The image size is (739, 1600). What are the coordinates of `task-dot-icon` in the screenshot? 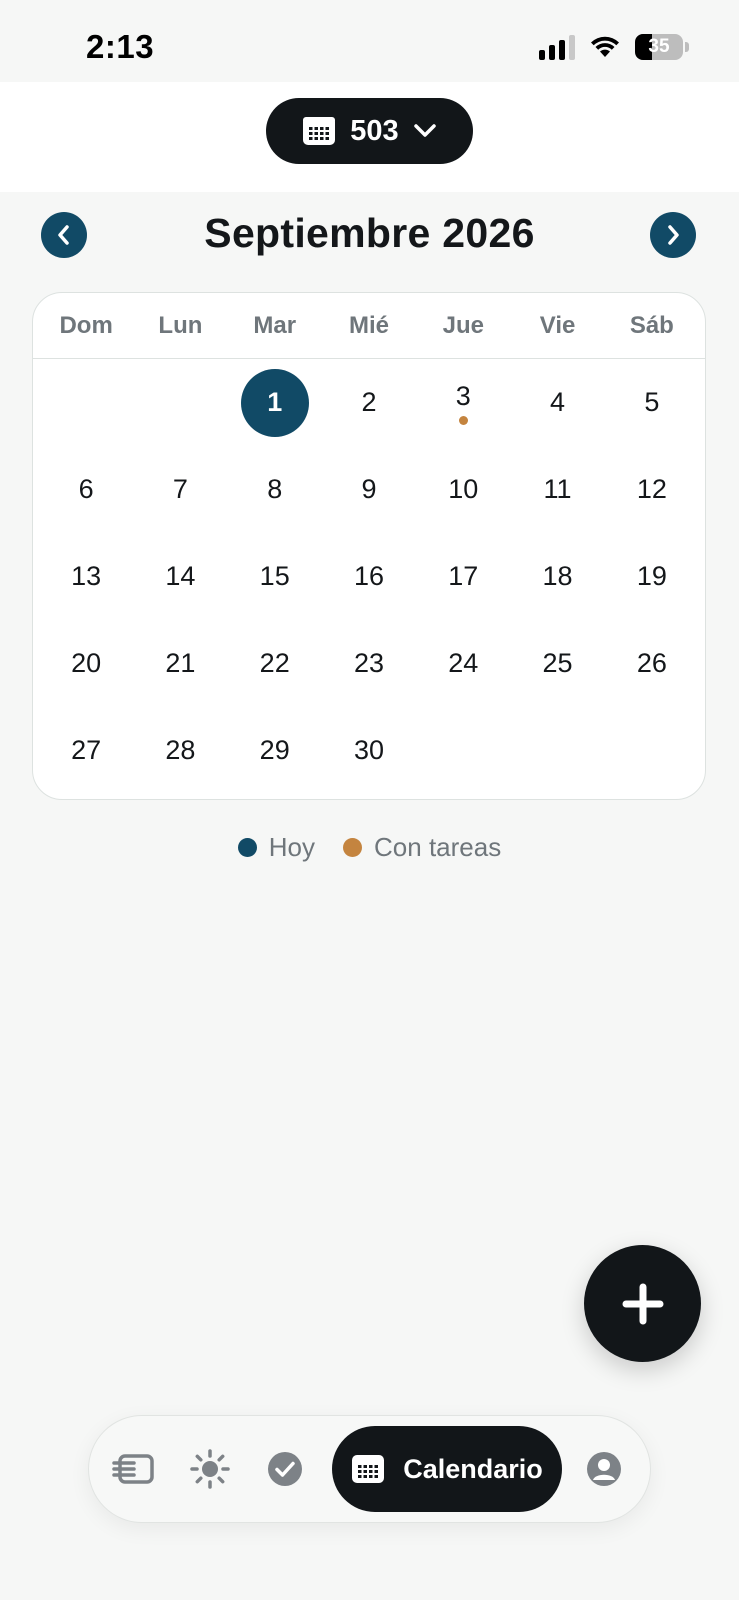 It's located at (353, 847).